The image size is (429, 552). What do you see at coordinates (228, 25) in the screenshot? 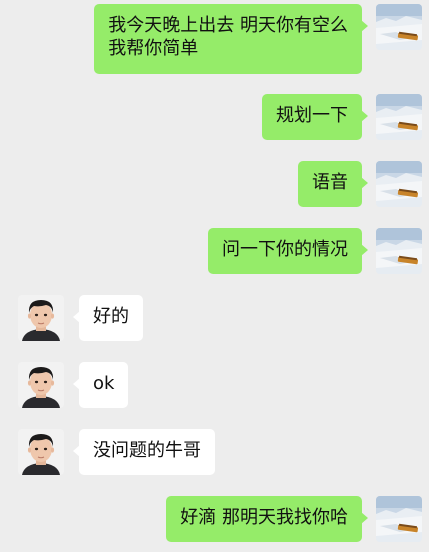
I see `message-text: 我今天晚上出去 明天你有空么` at bounding box center [228, 25].